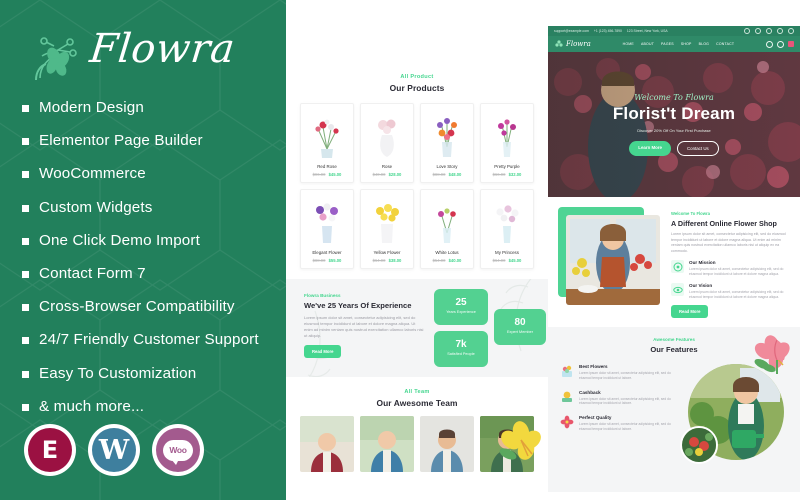  Describe the element at coordinates (701, 286) in the screenshot. I see `about-feature-heading: Our Vision` at that location.